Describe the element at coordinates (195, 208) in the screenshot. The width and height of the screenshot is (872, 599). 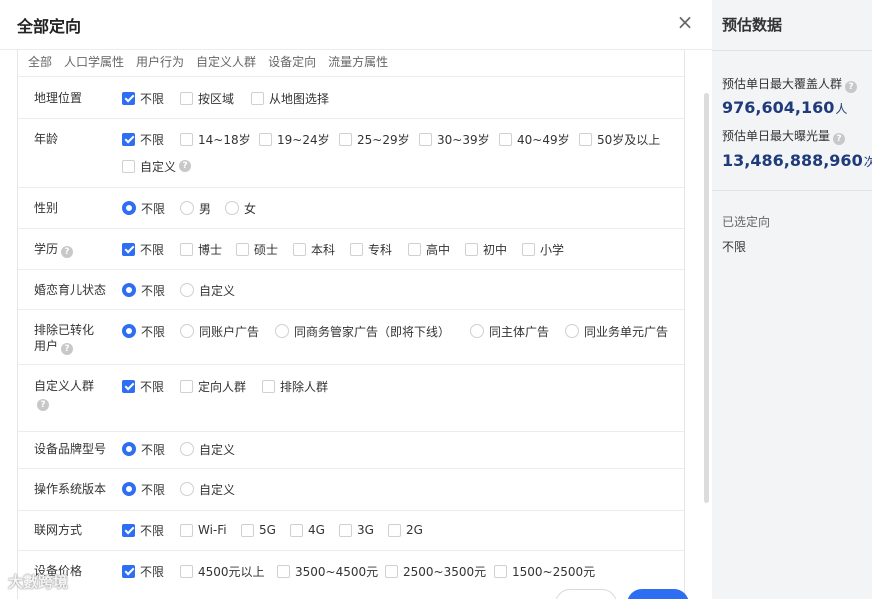
I see `option-male: 男` at that location.